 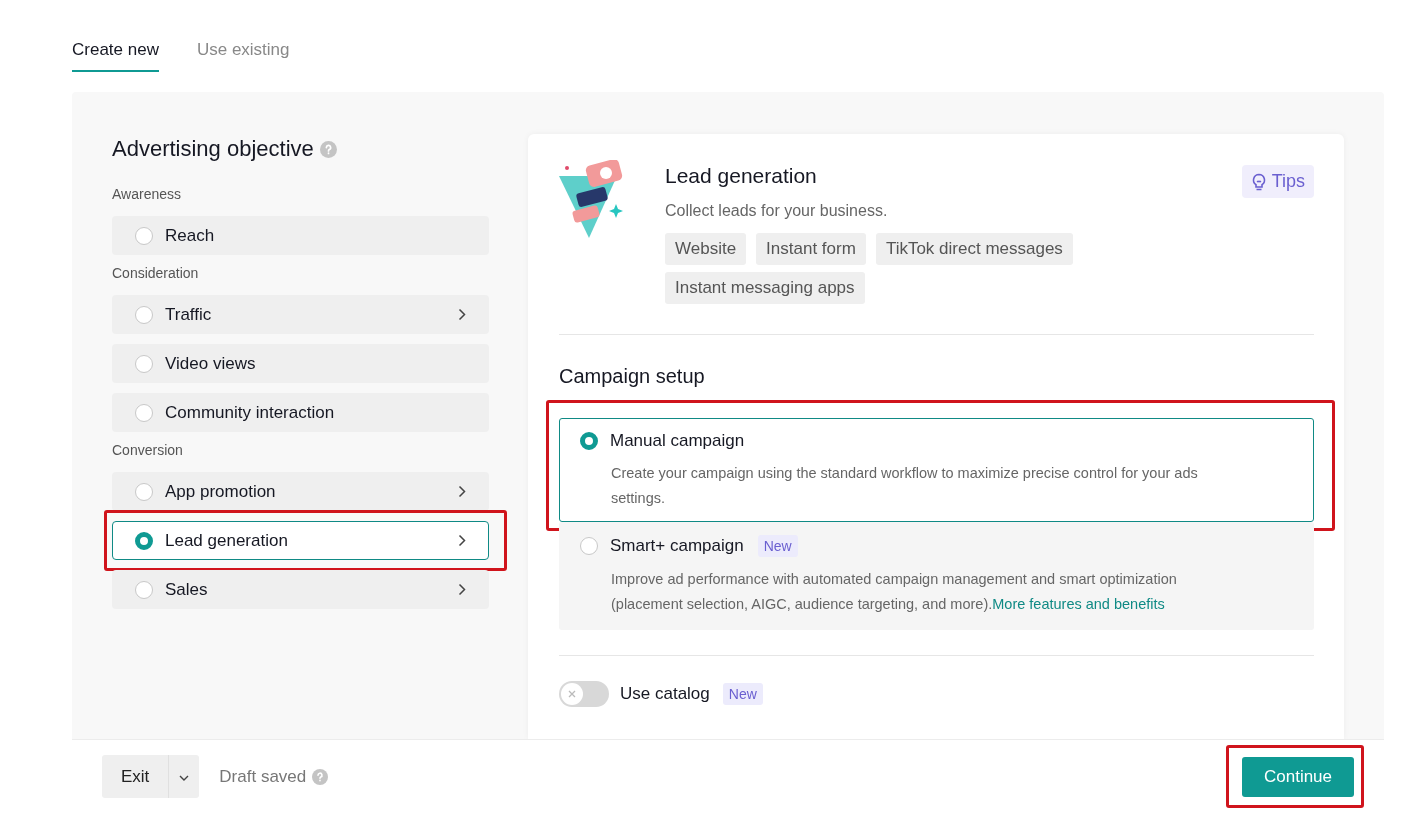 I want to click on objective-option: Lead generation, so click(x=300, y=540).